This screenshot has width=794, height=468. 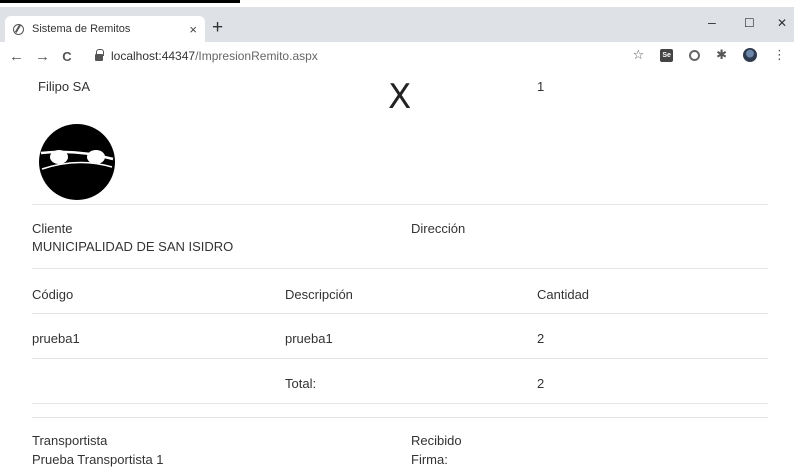 What do you see at coordinates (53, 294) in the screenshot?
I see `header-code: Código` at bounding box center [53, 294].